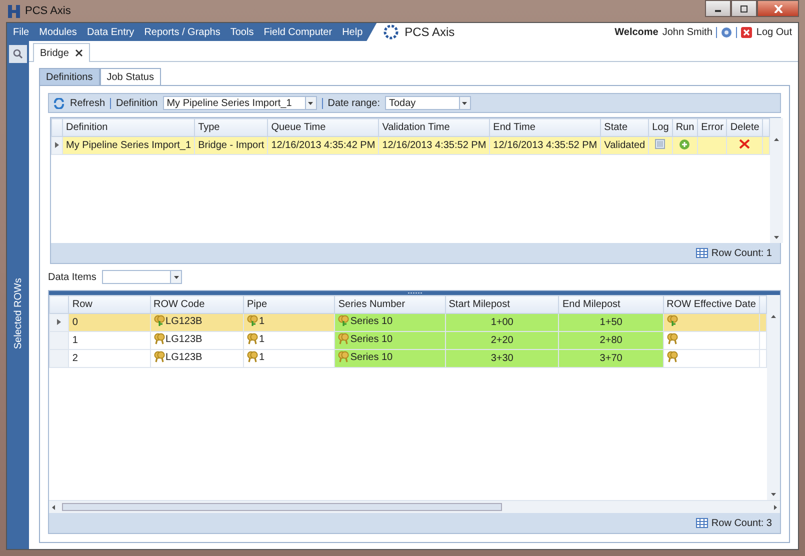  I want to click on column-header: ROW Code, so click(197, 305).